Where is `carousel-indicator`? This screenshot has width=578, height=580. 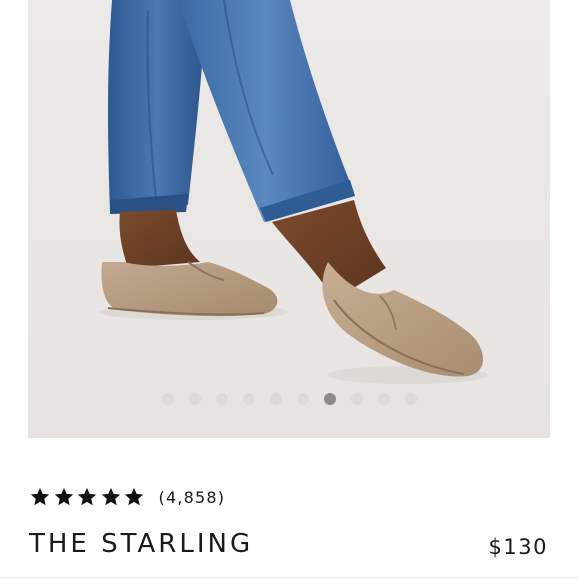 carousel-indicator is located at coordinates (289, 400).